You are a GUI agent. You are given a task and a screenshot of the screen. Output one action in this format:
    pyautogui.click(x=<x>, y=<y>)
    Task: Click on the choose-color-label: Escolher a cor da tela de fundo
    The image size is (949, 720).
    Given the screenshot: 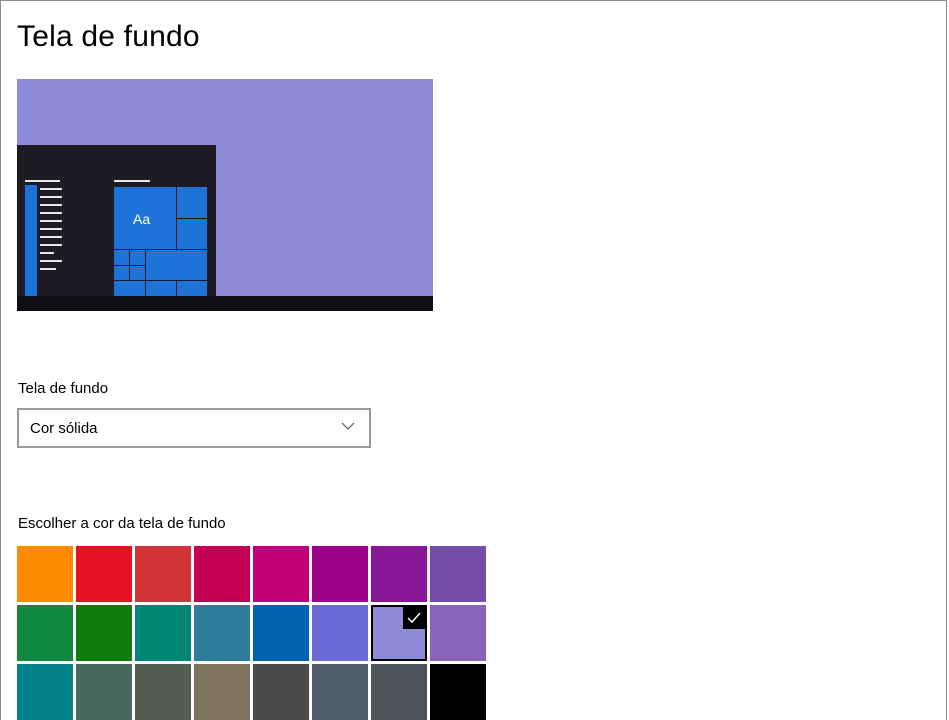 What is the action you would take?
    pyautogui.click(x=122, y=523)
    